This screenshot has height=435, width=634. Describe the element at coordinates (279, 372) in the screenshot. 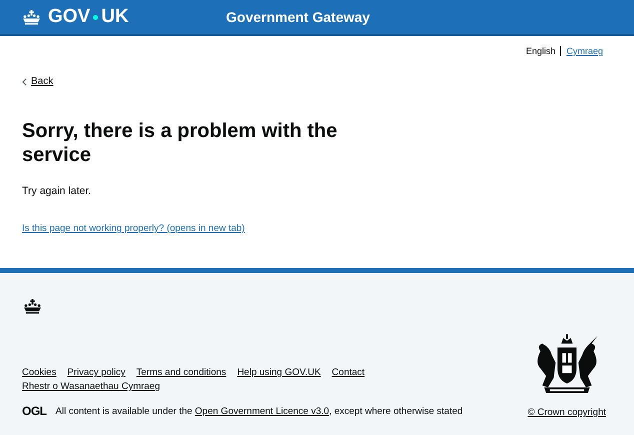

I see `footer-link: Help using GOV.UK` at that location.